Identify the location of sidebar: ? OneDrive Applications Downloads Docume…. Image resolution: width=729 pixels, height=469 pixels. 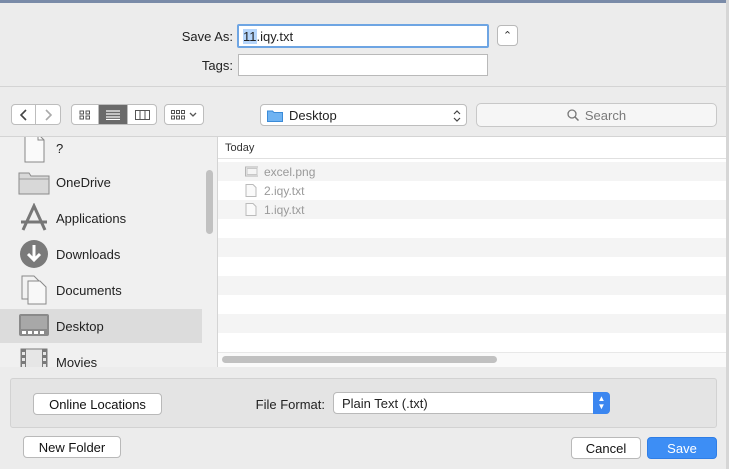
(108, 252).